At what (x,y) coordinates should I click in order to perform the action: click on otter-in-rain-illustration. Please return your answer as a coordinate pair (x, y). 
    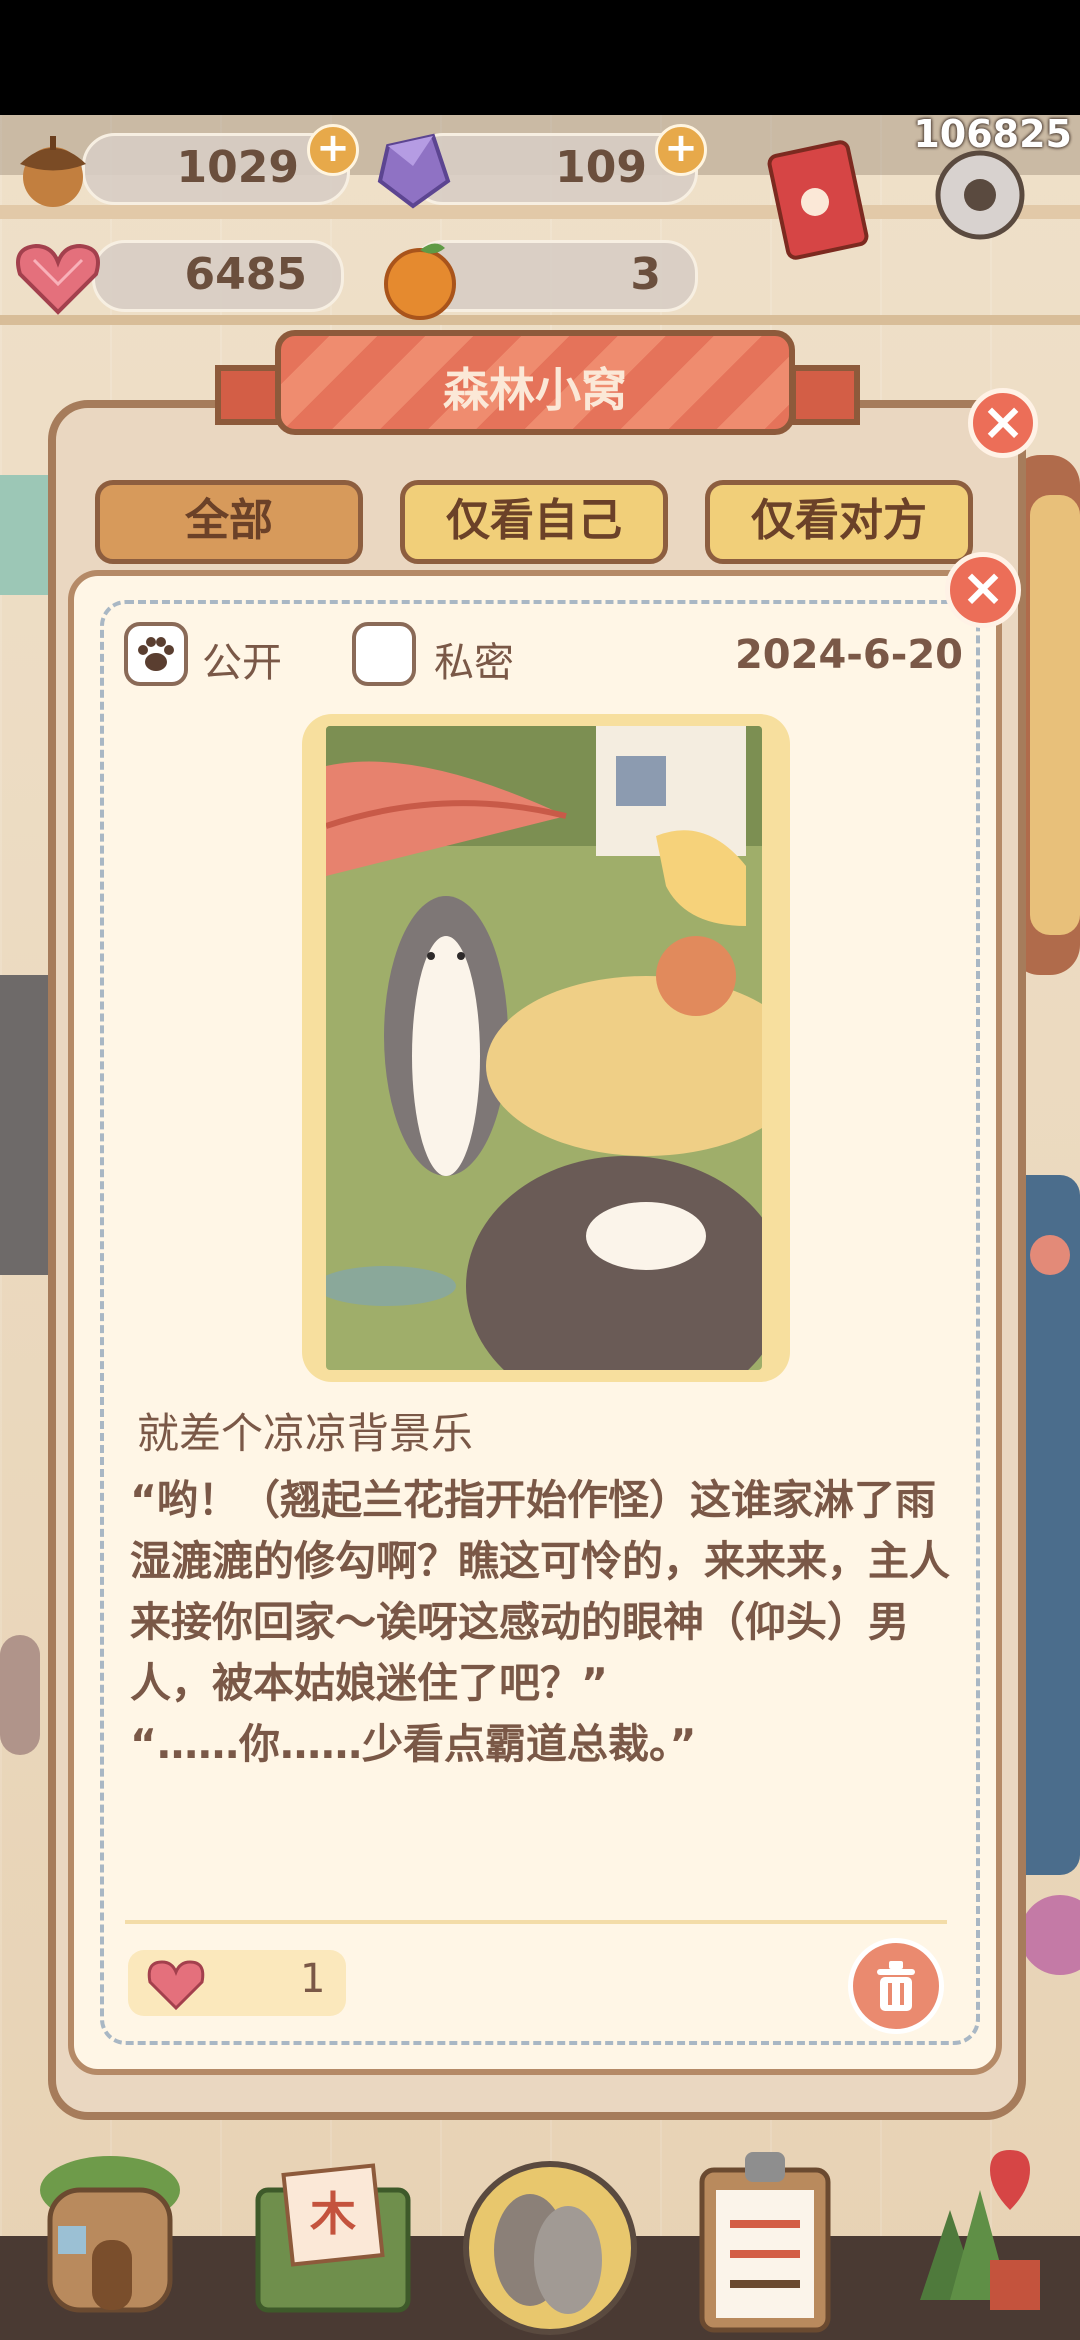
    Looking at the image, I should click on (544, 1048).